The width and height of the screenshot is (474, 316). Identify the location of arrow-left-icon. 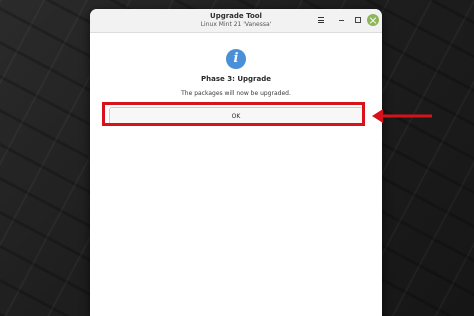
(402, 116).